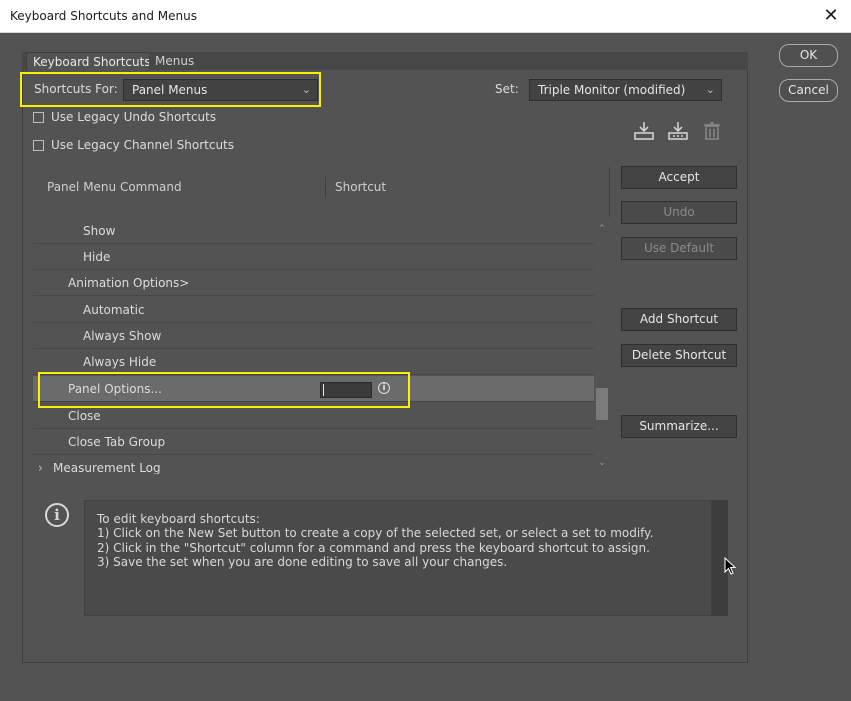  What do you see at coordinates (313, 231) in the screenshot?
I see `list-item: Show` at bounding box center [313, 231].